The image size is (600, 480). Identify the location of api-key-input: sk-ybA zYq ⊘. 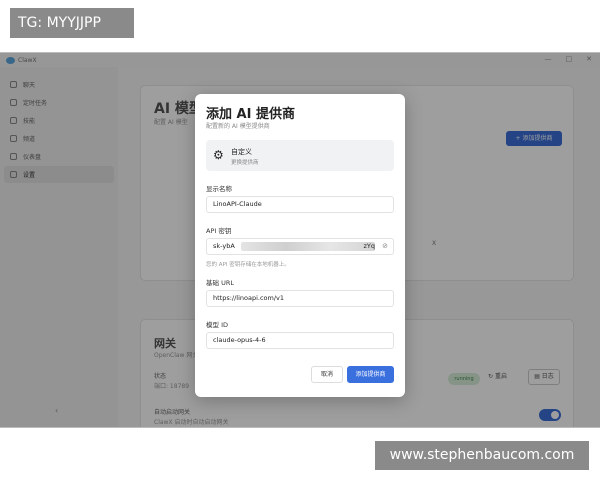
(300, 246).